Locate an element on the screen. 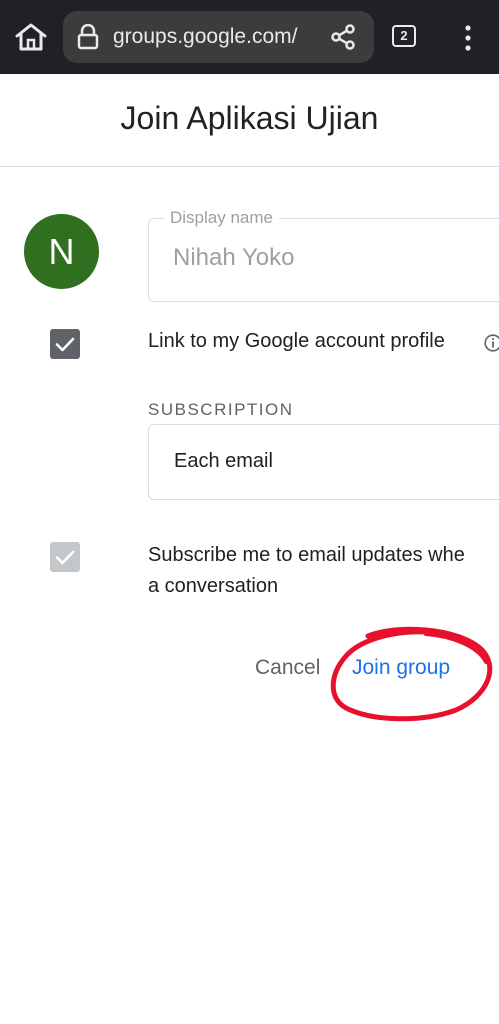  home-icon is located at coordinates (31, 37).